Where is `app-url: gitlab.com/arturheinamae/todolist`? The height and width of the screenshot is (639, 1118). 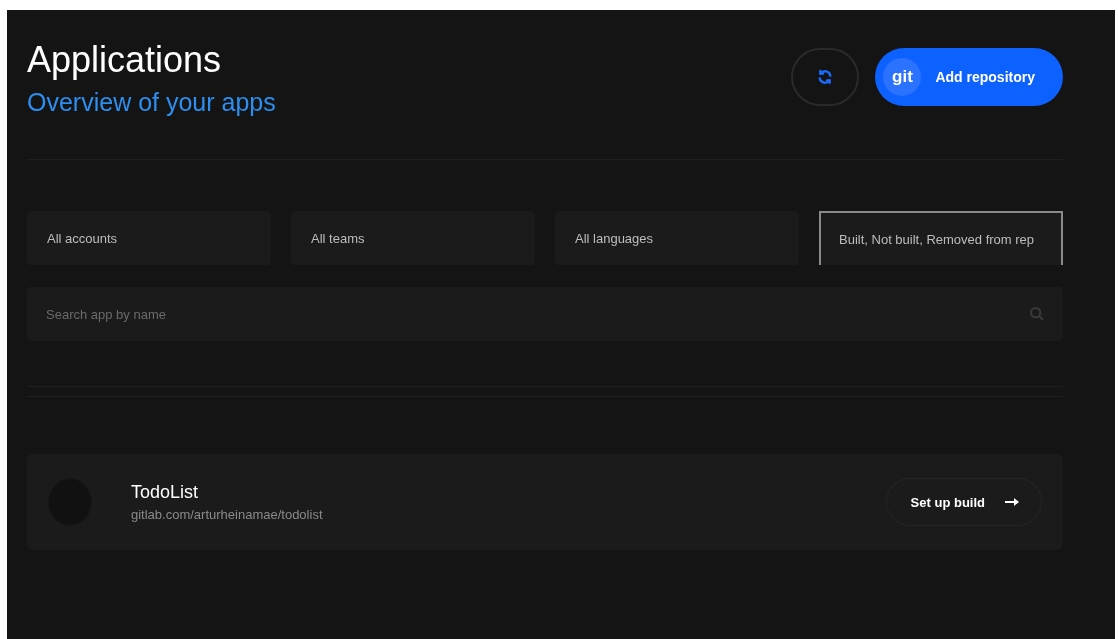
app-url: gitlab.com/arturheinamae/todolist is located at coordinates (227, 514).